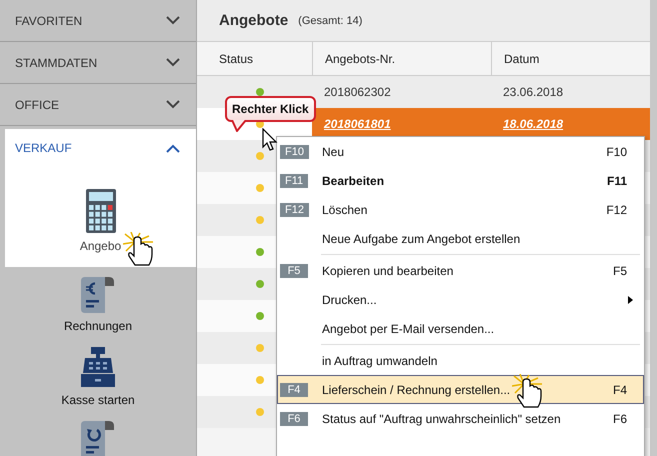 This screenshot has width=657, height=456. I want to click on section-title: OFFICE, so click(37, 105).